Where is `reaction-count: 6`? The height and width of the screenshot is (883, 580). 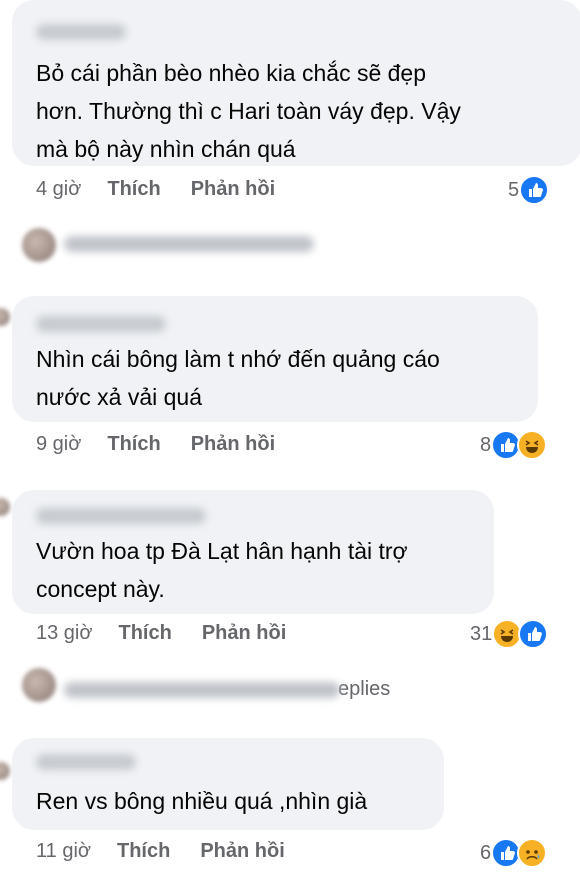 reaction-count: 6 is located at coordinates (486, 852).